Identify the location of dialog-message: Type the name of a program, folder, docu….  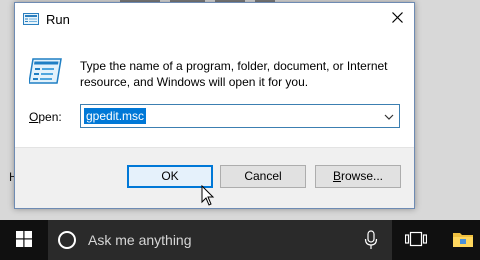
(234, 74).